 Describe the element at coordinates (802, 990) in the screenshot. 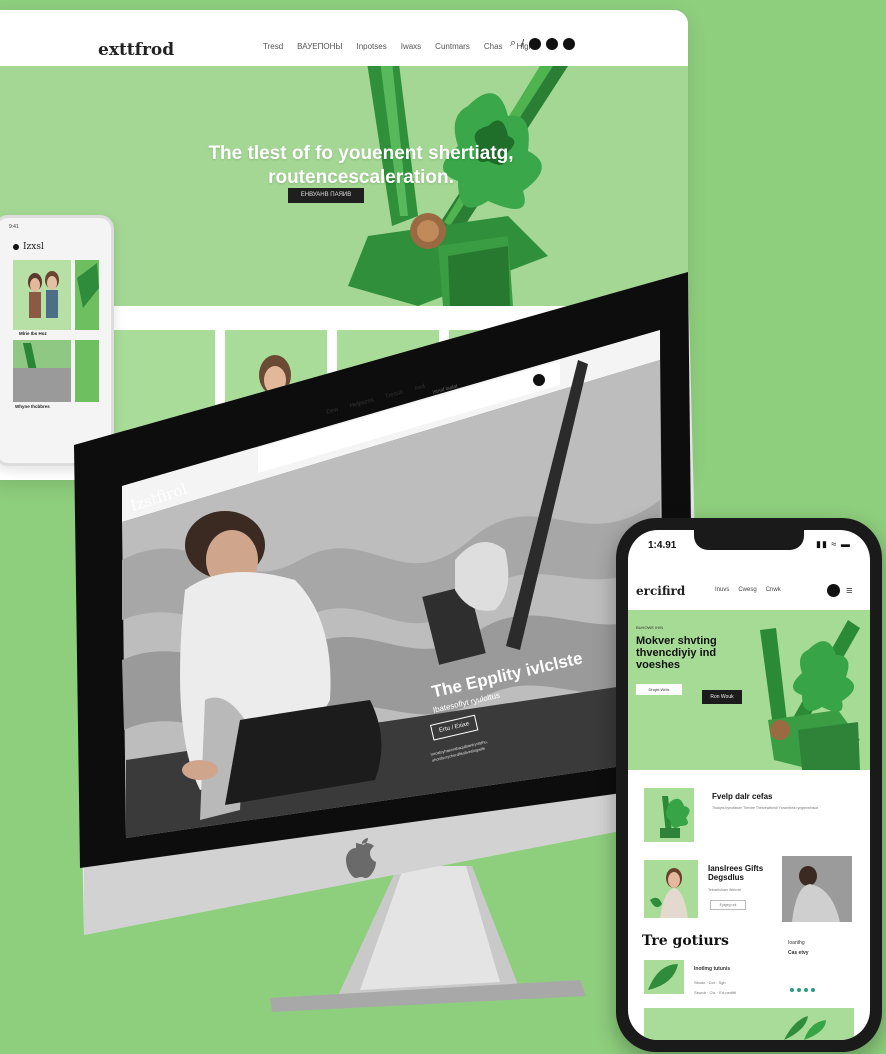

I see `carousel-dots` at that location.